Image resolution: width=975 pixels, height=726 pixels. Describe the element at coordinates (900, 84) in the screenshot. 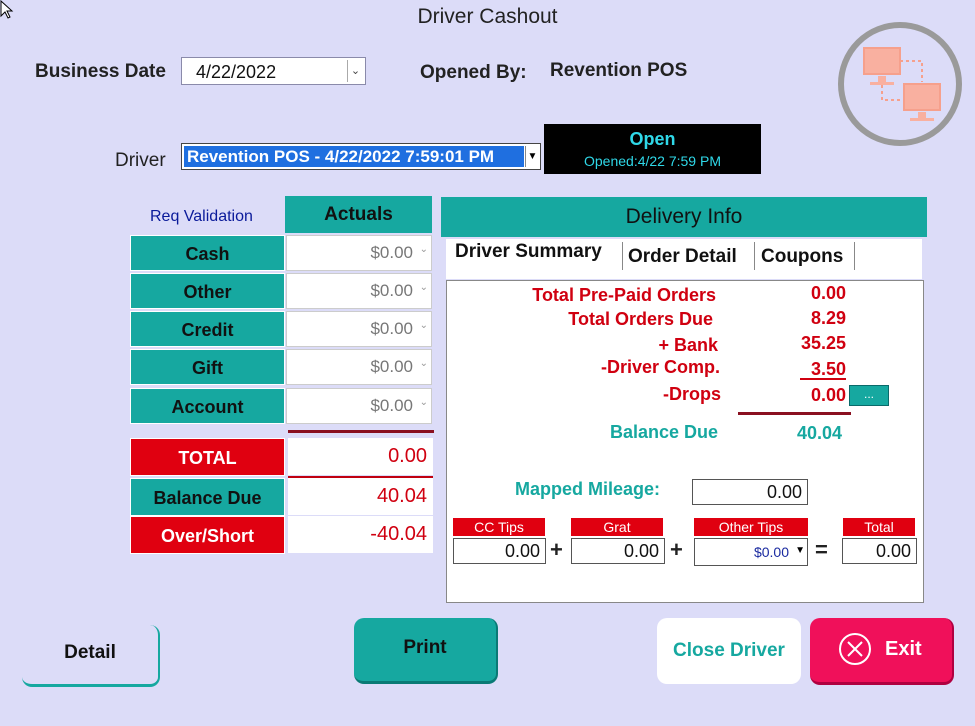

I see `network-status-icon` at that location.